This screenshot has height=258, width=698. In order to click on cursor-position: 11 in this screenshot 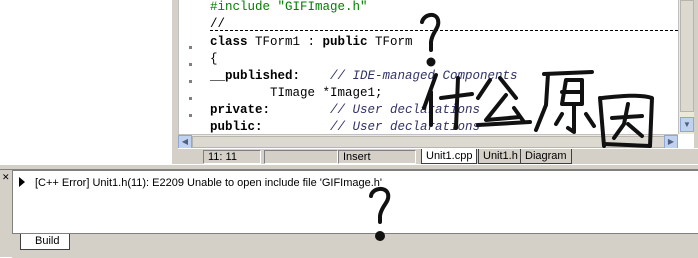, I will do `click(232, 157)`.